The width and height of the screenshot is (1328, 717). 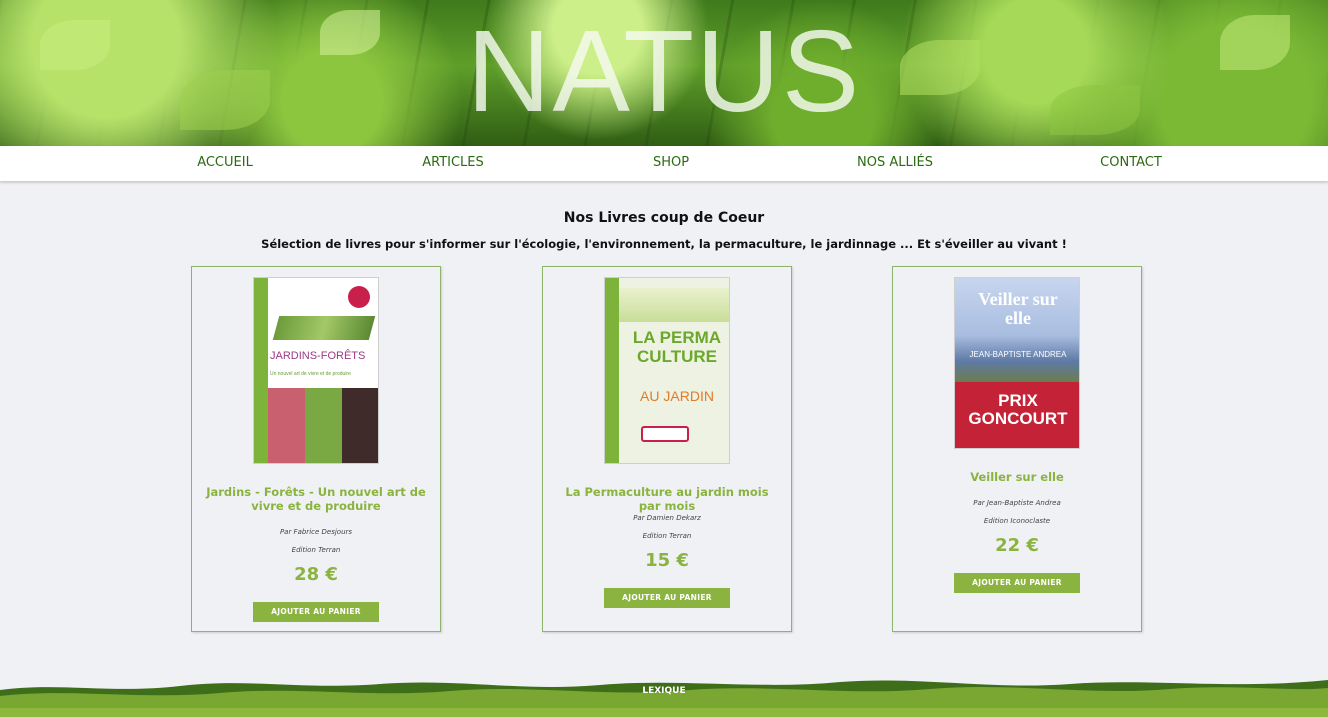 I want to click on product-edition: Edition Iconoclaste, so click(x=1017, y=521).